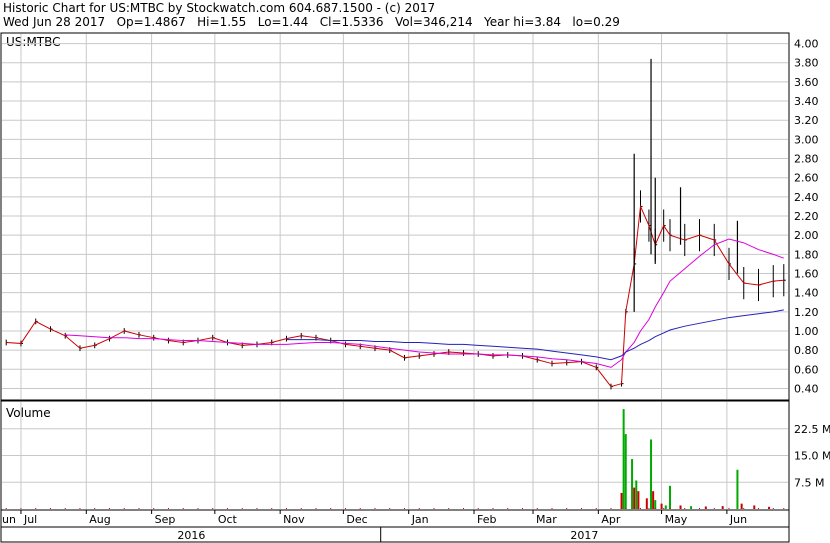 This screenshot has width=830, height=543. I want to click on price-tick-label: 0.40, so click(806, 388).